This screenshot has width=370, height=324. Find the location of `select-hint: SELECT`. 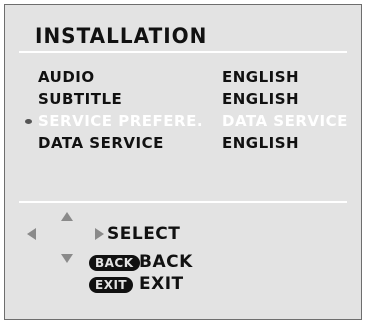

select-hint: SELECT is located at coordinates (144, 234).